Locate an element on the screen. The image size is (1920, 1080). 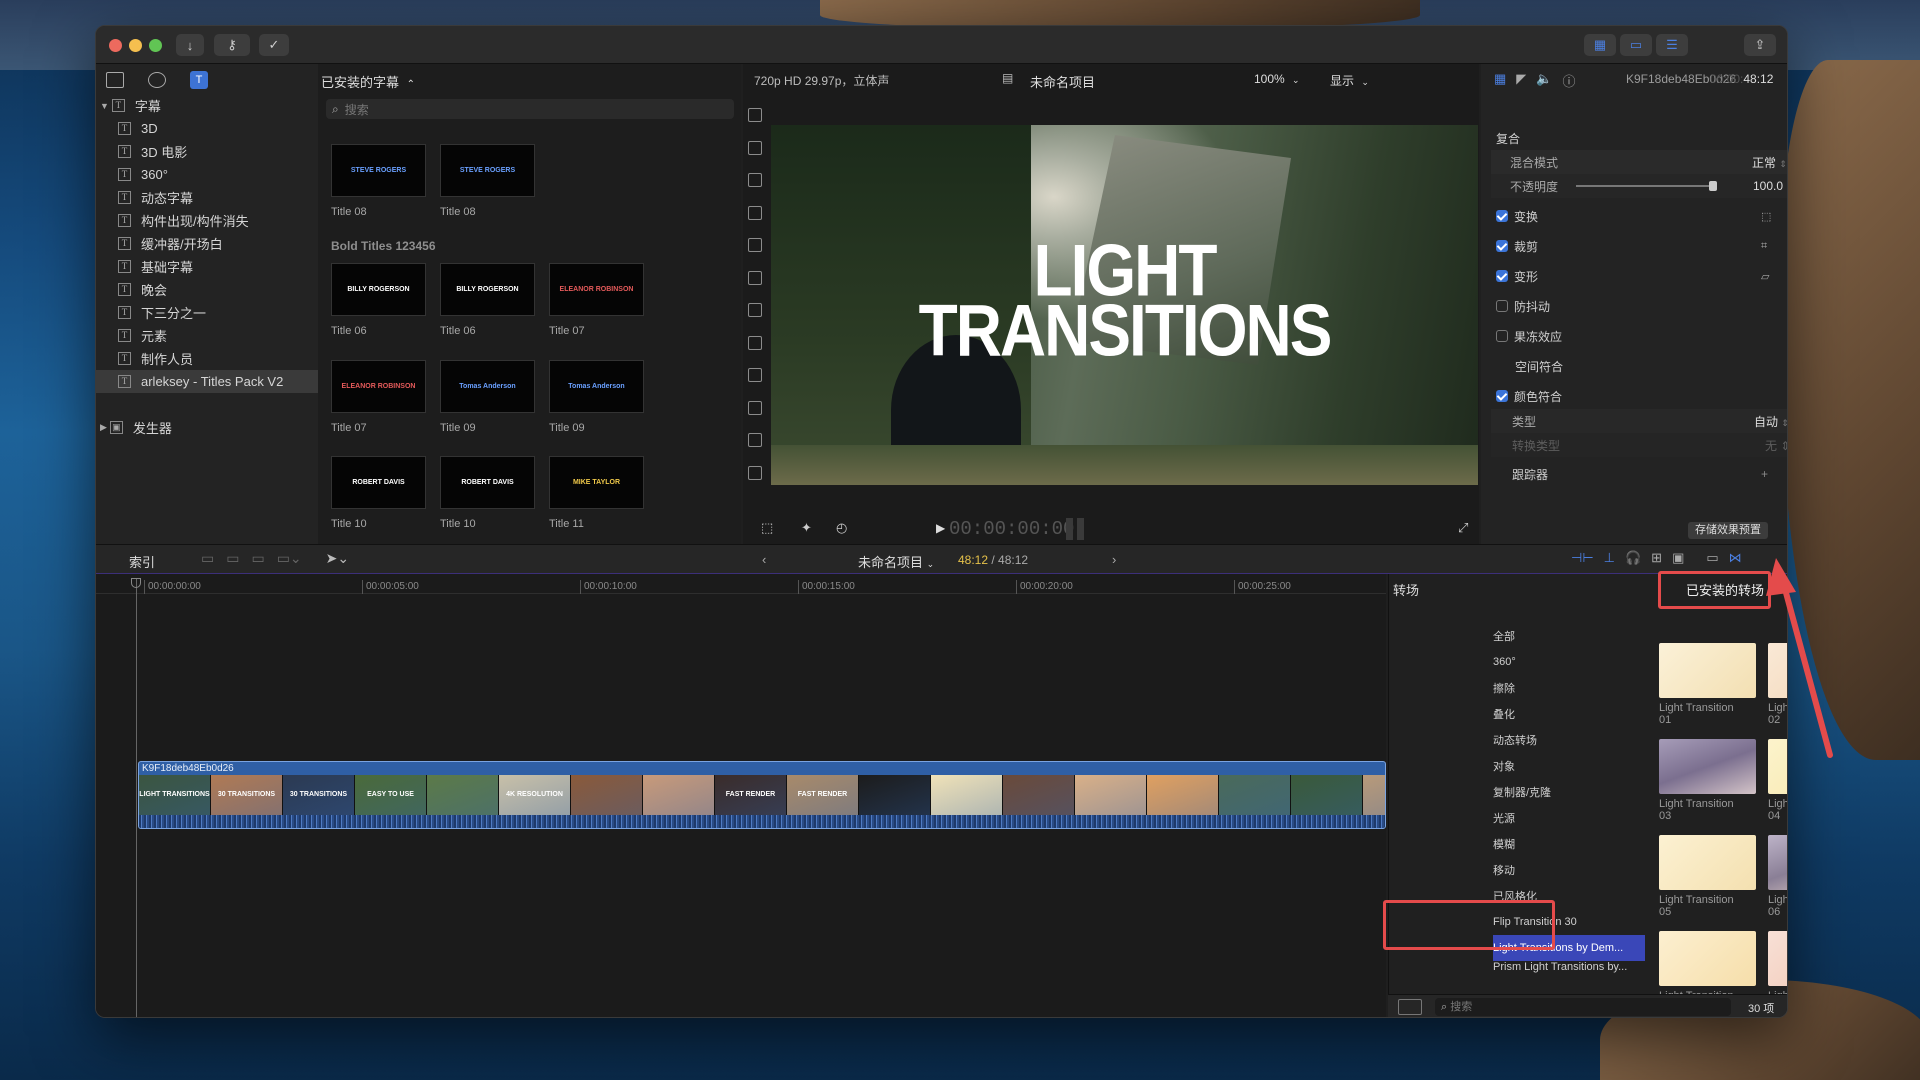
skimming-icon: ⊣⊢ is located at coordinates (1582, 558).